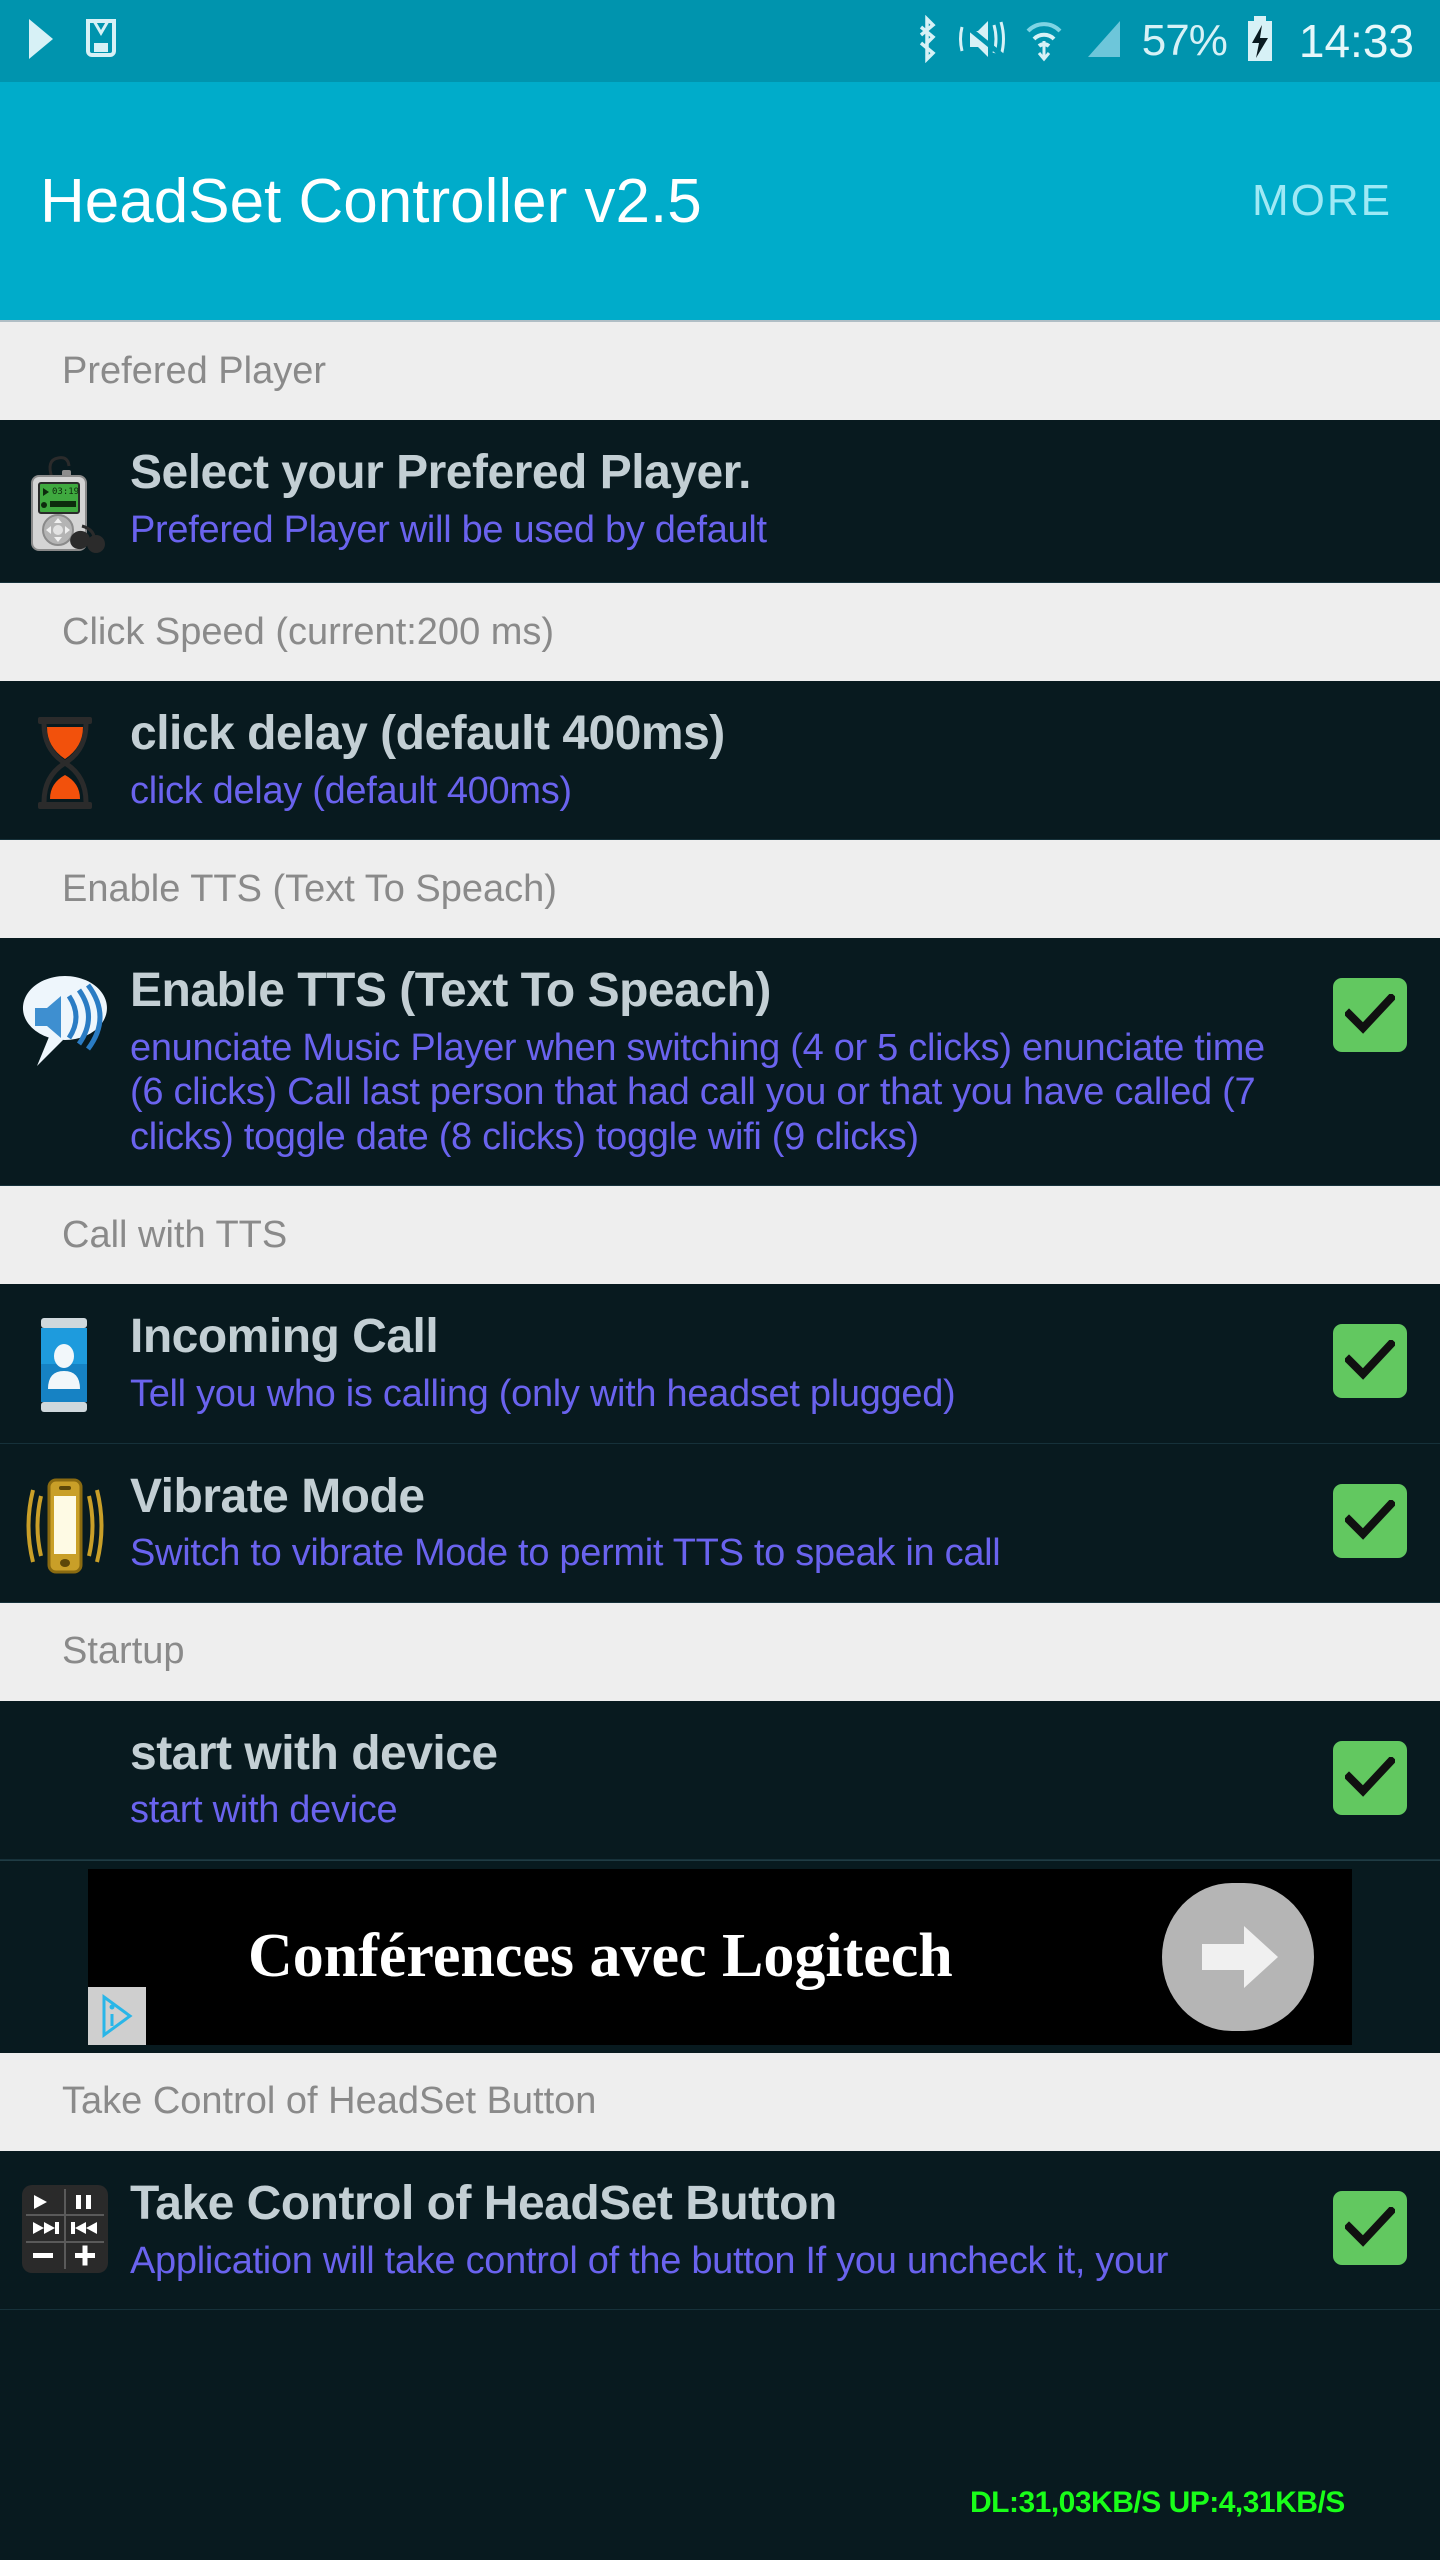 Image resolution: width=1440 pixels, height=2560 pixels. Describe the element at coordinates (1184, 40) in the screenshot. I see `battery-percent: 57%` at that location.